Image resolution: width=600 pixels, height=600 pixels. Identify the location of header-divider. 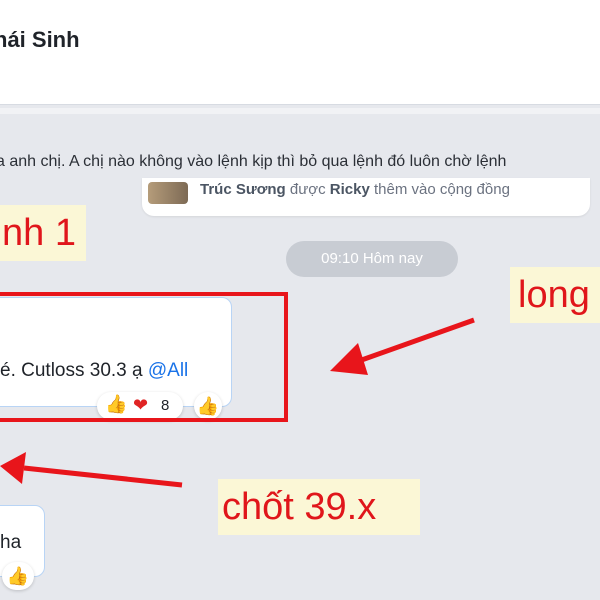
(300, 111).